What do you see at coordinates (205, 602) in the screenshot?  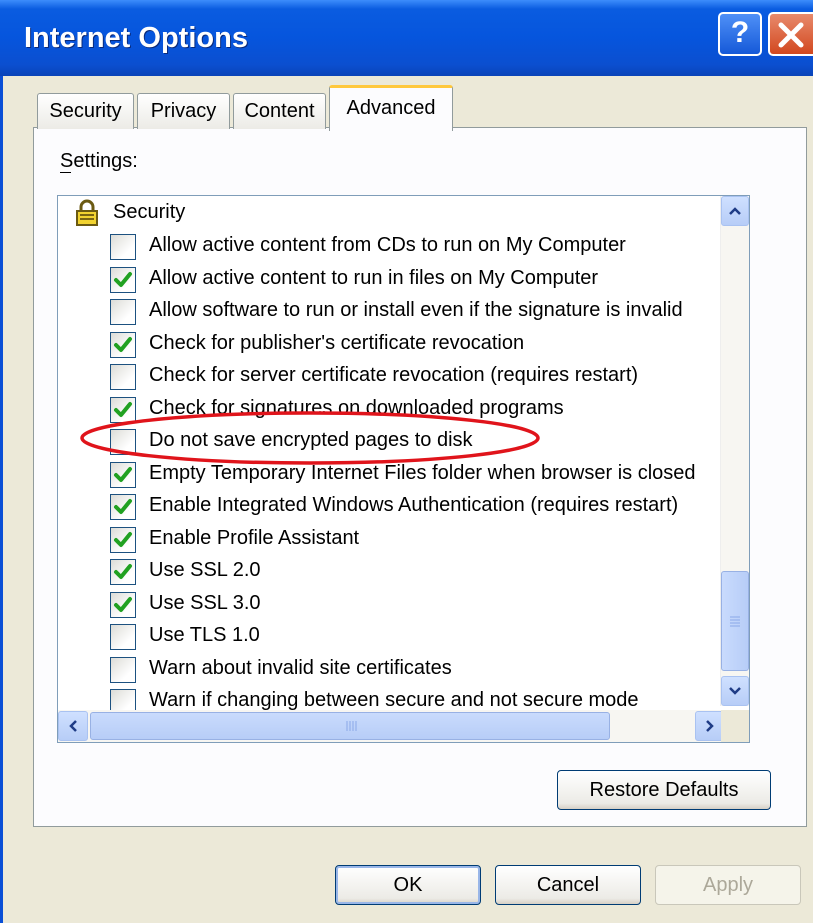 I see `list-item-label: Use SSL 3.0` at bounding box center [205, 602].